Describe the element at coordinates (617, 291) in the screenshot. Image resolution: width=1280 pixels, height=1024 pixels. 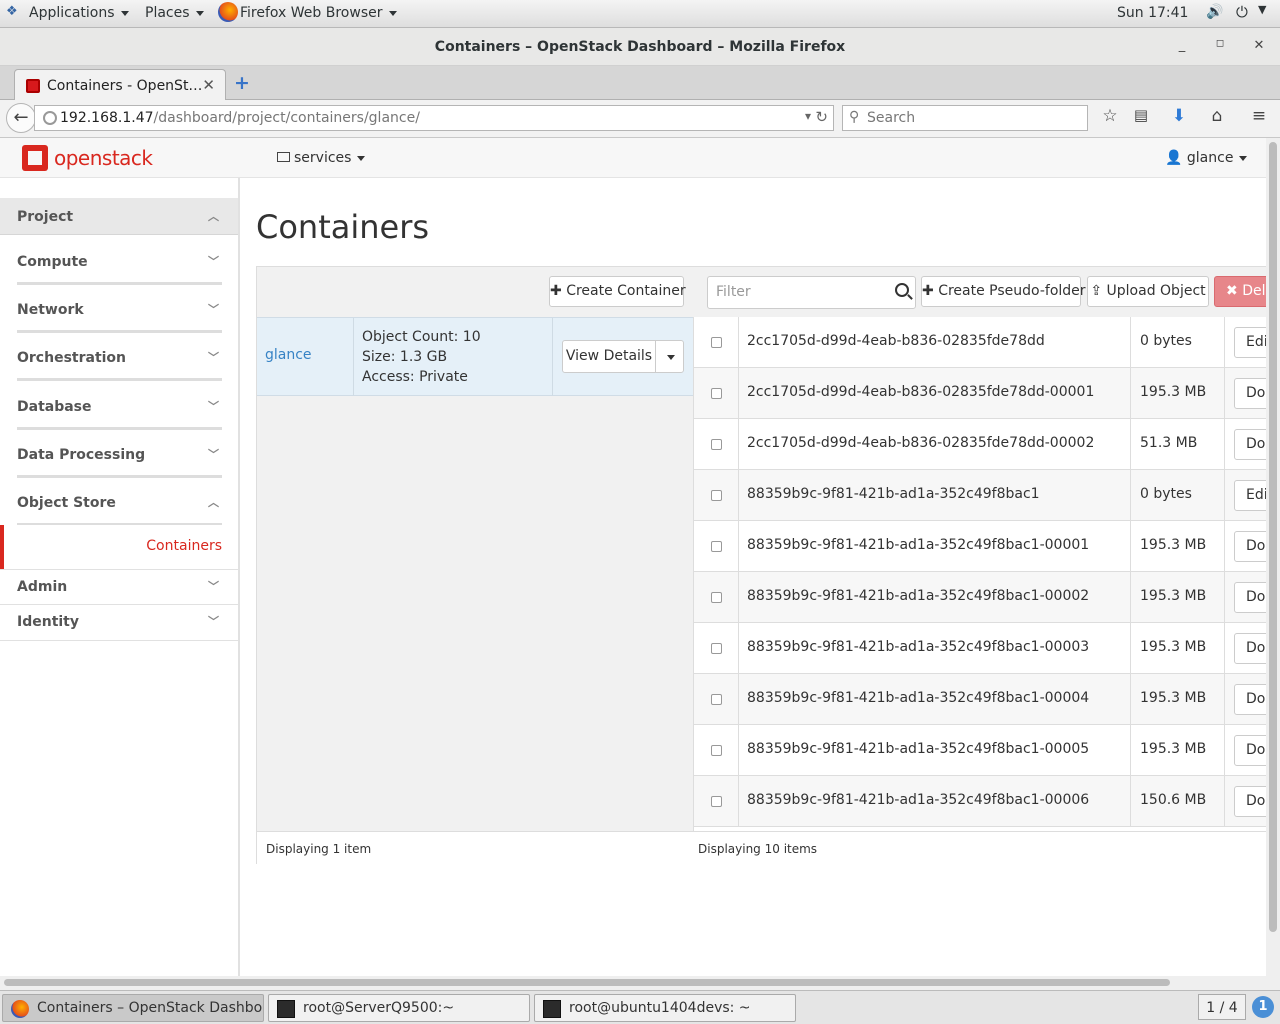
I see `create-container-button: ✚ Create Container` at that location.